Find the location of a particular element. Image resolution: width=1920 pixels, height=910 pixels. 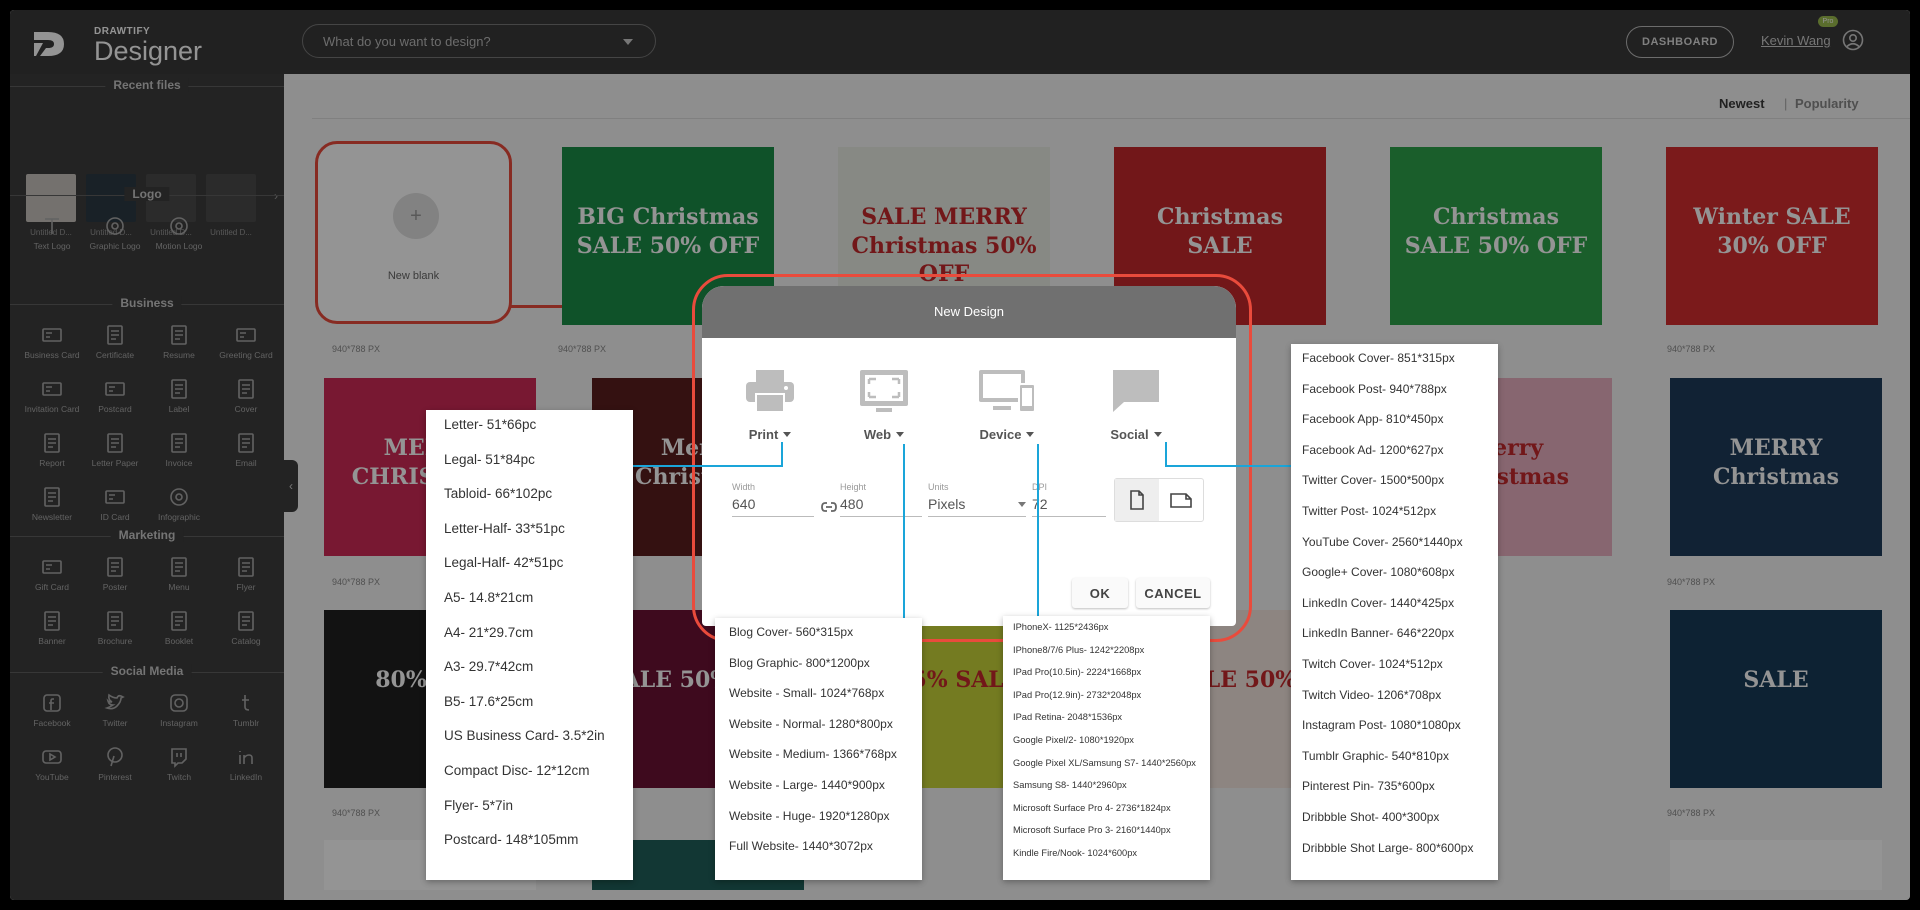

size-option: A5- 14.8*21cm is located at coordinates (488, 597).